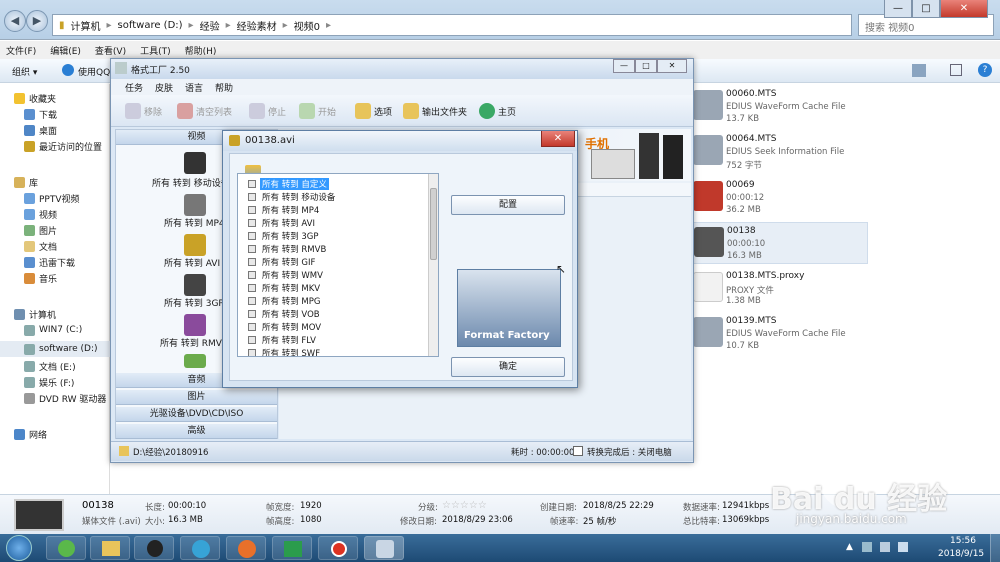 This screenshot has height=562, width=1000. I want to click on list-item: 所有 转到 MOV, so click(332, 326).